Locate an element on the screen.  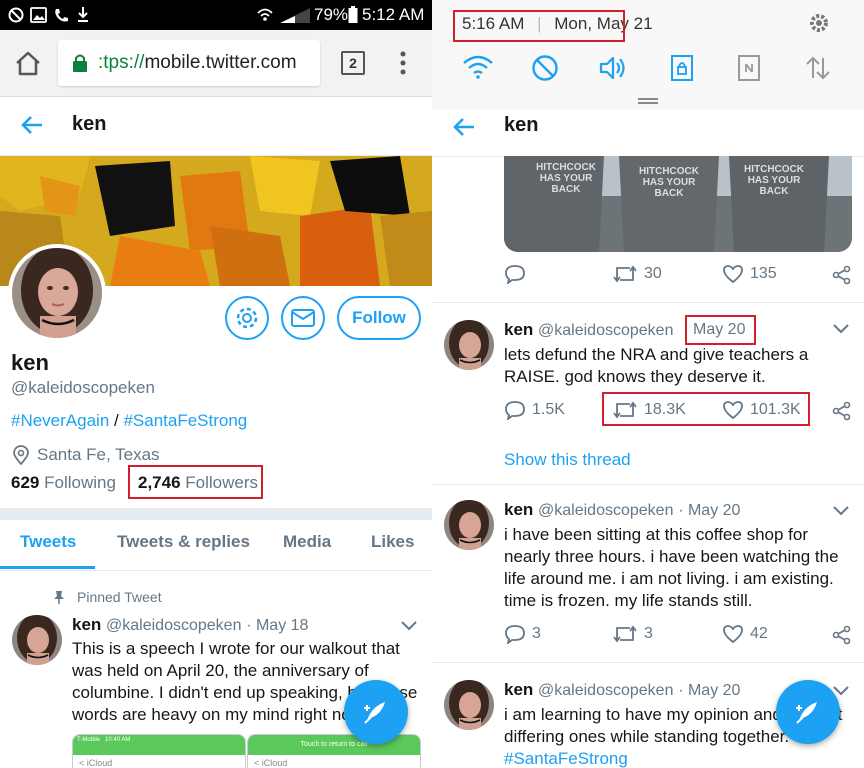
following-stat: 629 Following is located at coordinates (63, 483).